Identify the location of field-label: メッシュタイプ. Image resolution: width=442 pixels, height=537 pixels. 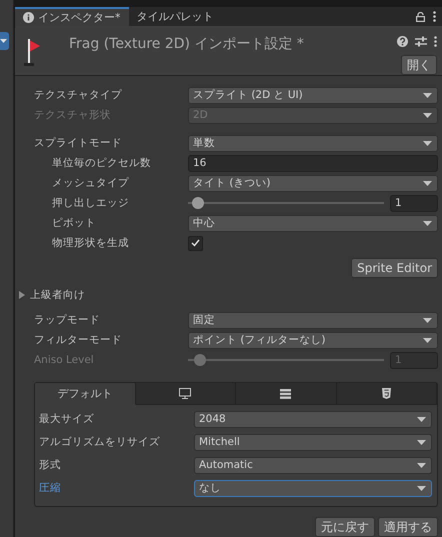
(90, 183).